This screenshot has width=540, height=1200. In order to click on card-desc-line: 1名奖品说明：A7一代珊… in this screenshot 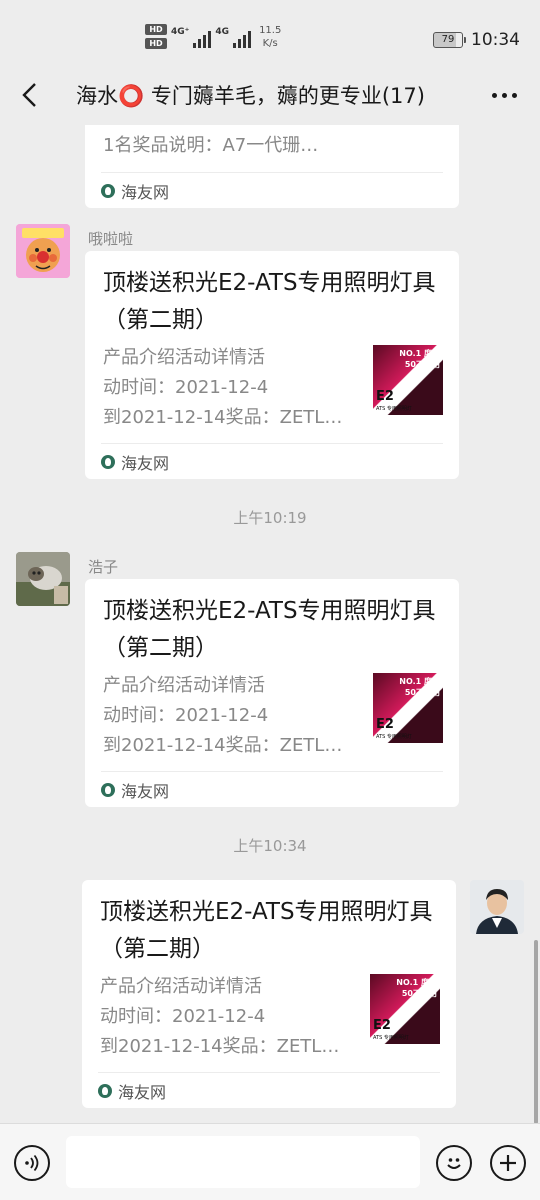, I will do `click(211, 145)`.